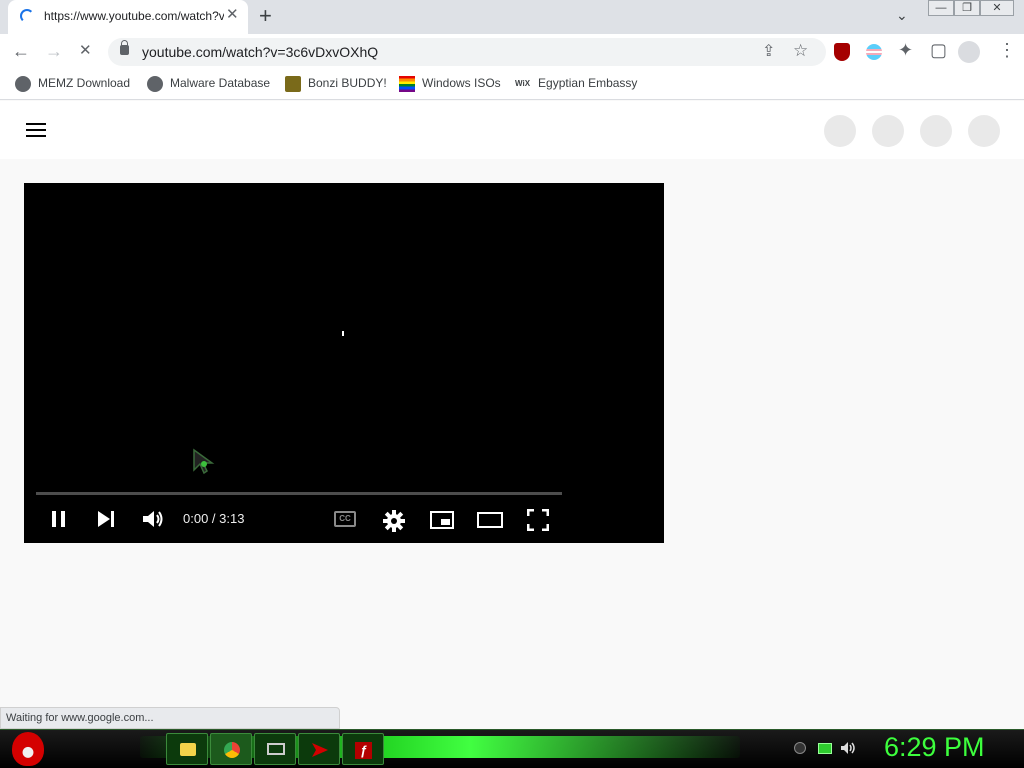 This screenshot has width=1024, height=768. I want to click on tab-close-icon: ✕, so click(232, 15).